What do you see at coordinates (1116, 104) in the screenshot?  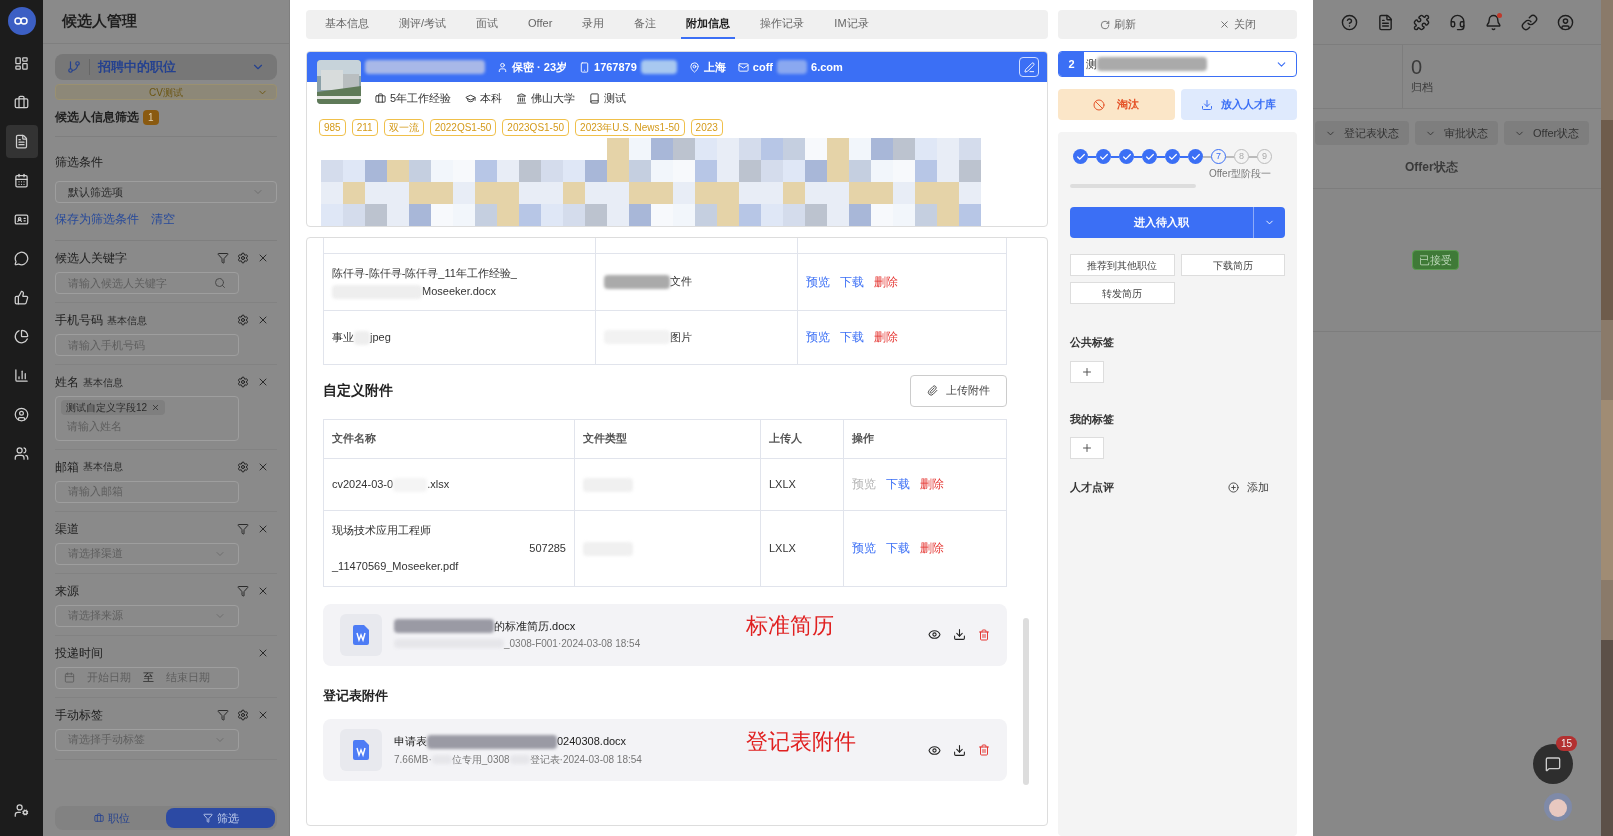 I see `reject-button: 淘汰` at bounding box center [1116, 104].